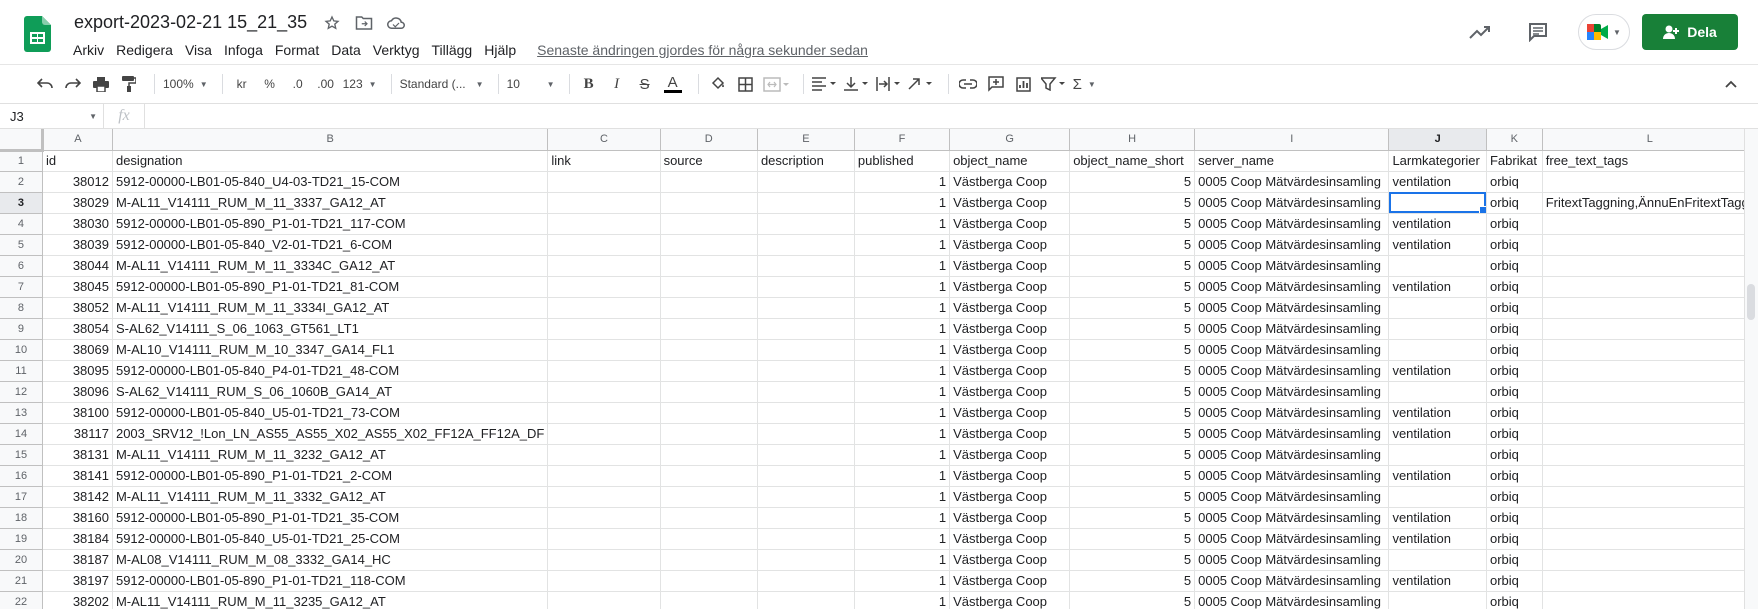 This screenshot has height=609, width=1758. What do you see at coordinates (902, 350) in the screenshot?
I see `cell-f10: 1` at bounding box center [902, 350].